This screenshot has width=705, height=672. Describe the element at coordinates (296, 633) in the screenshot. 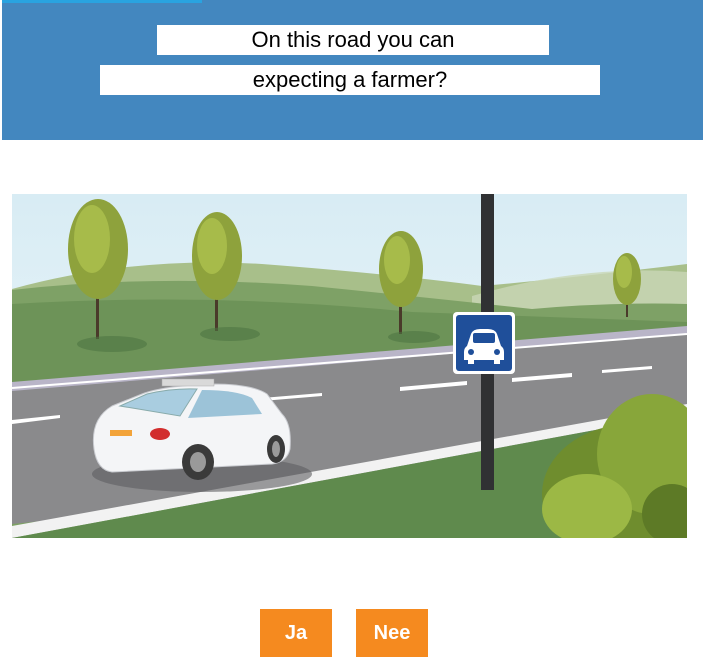

I see `answer-yes-button: Ja` at that location.